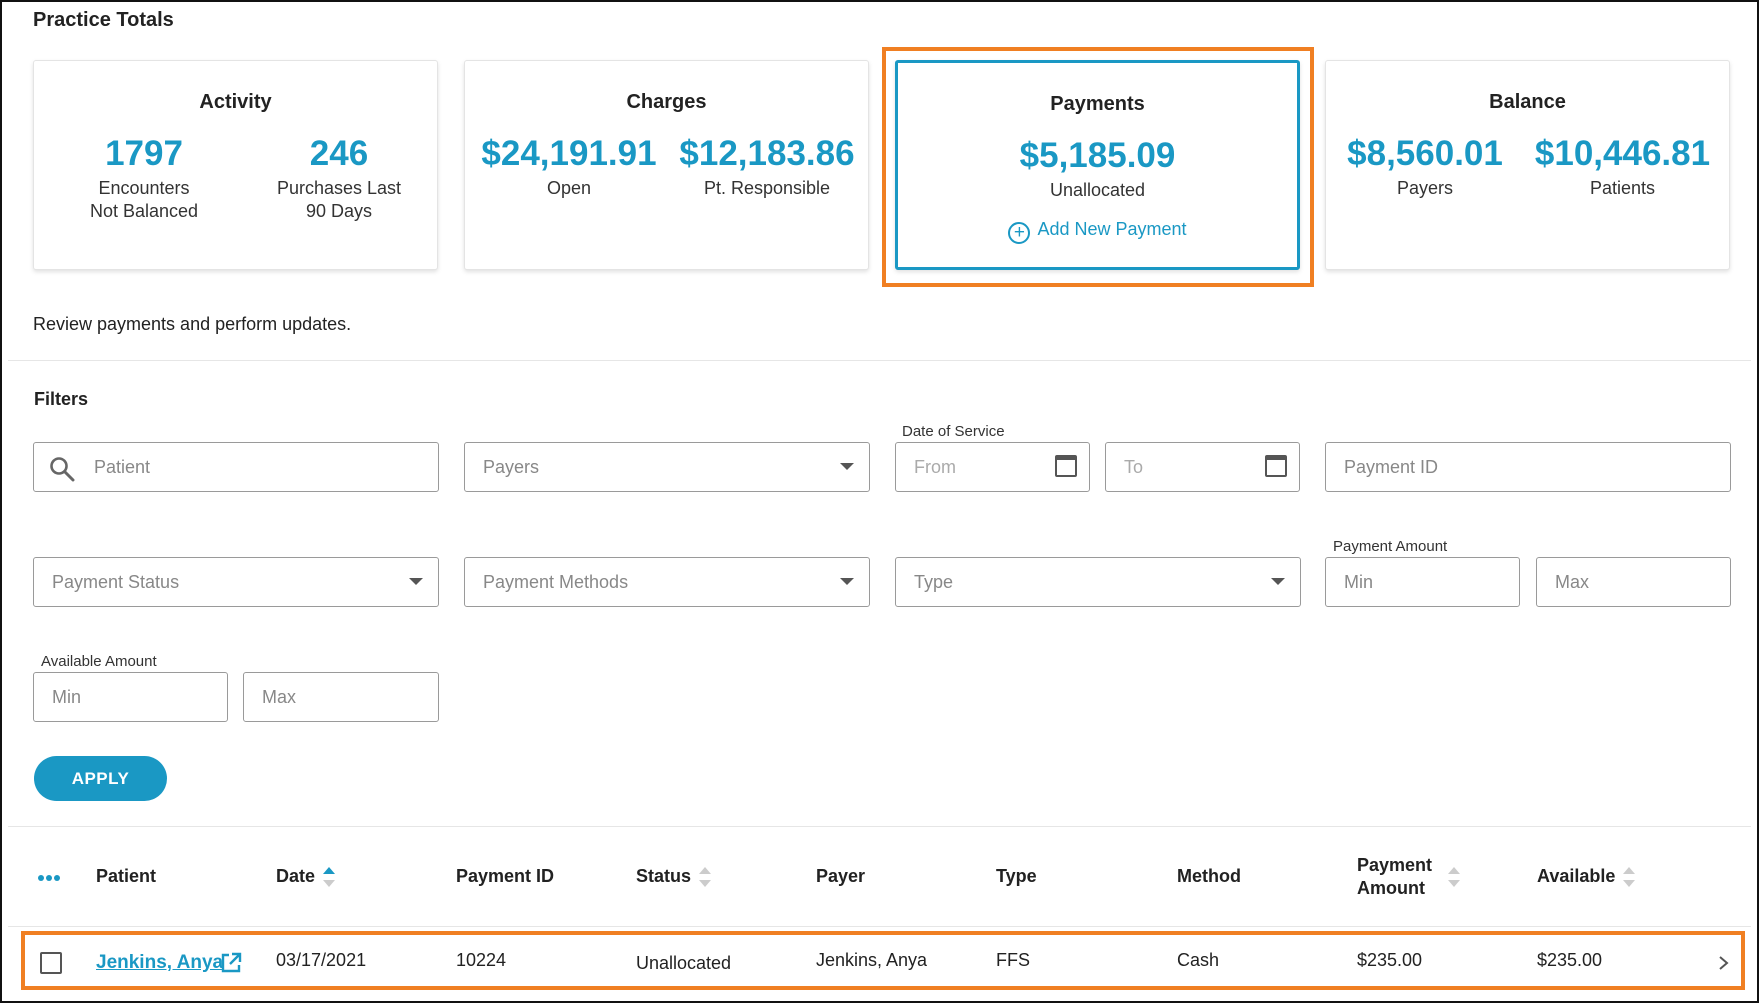 The image size is (1759, 1003). Describe the element at coordinates (1622, 187) in the screenshot. I see `patients-balance-label: Patients` at that location.